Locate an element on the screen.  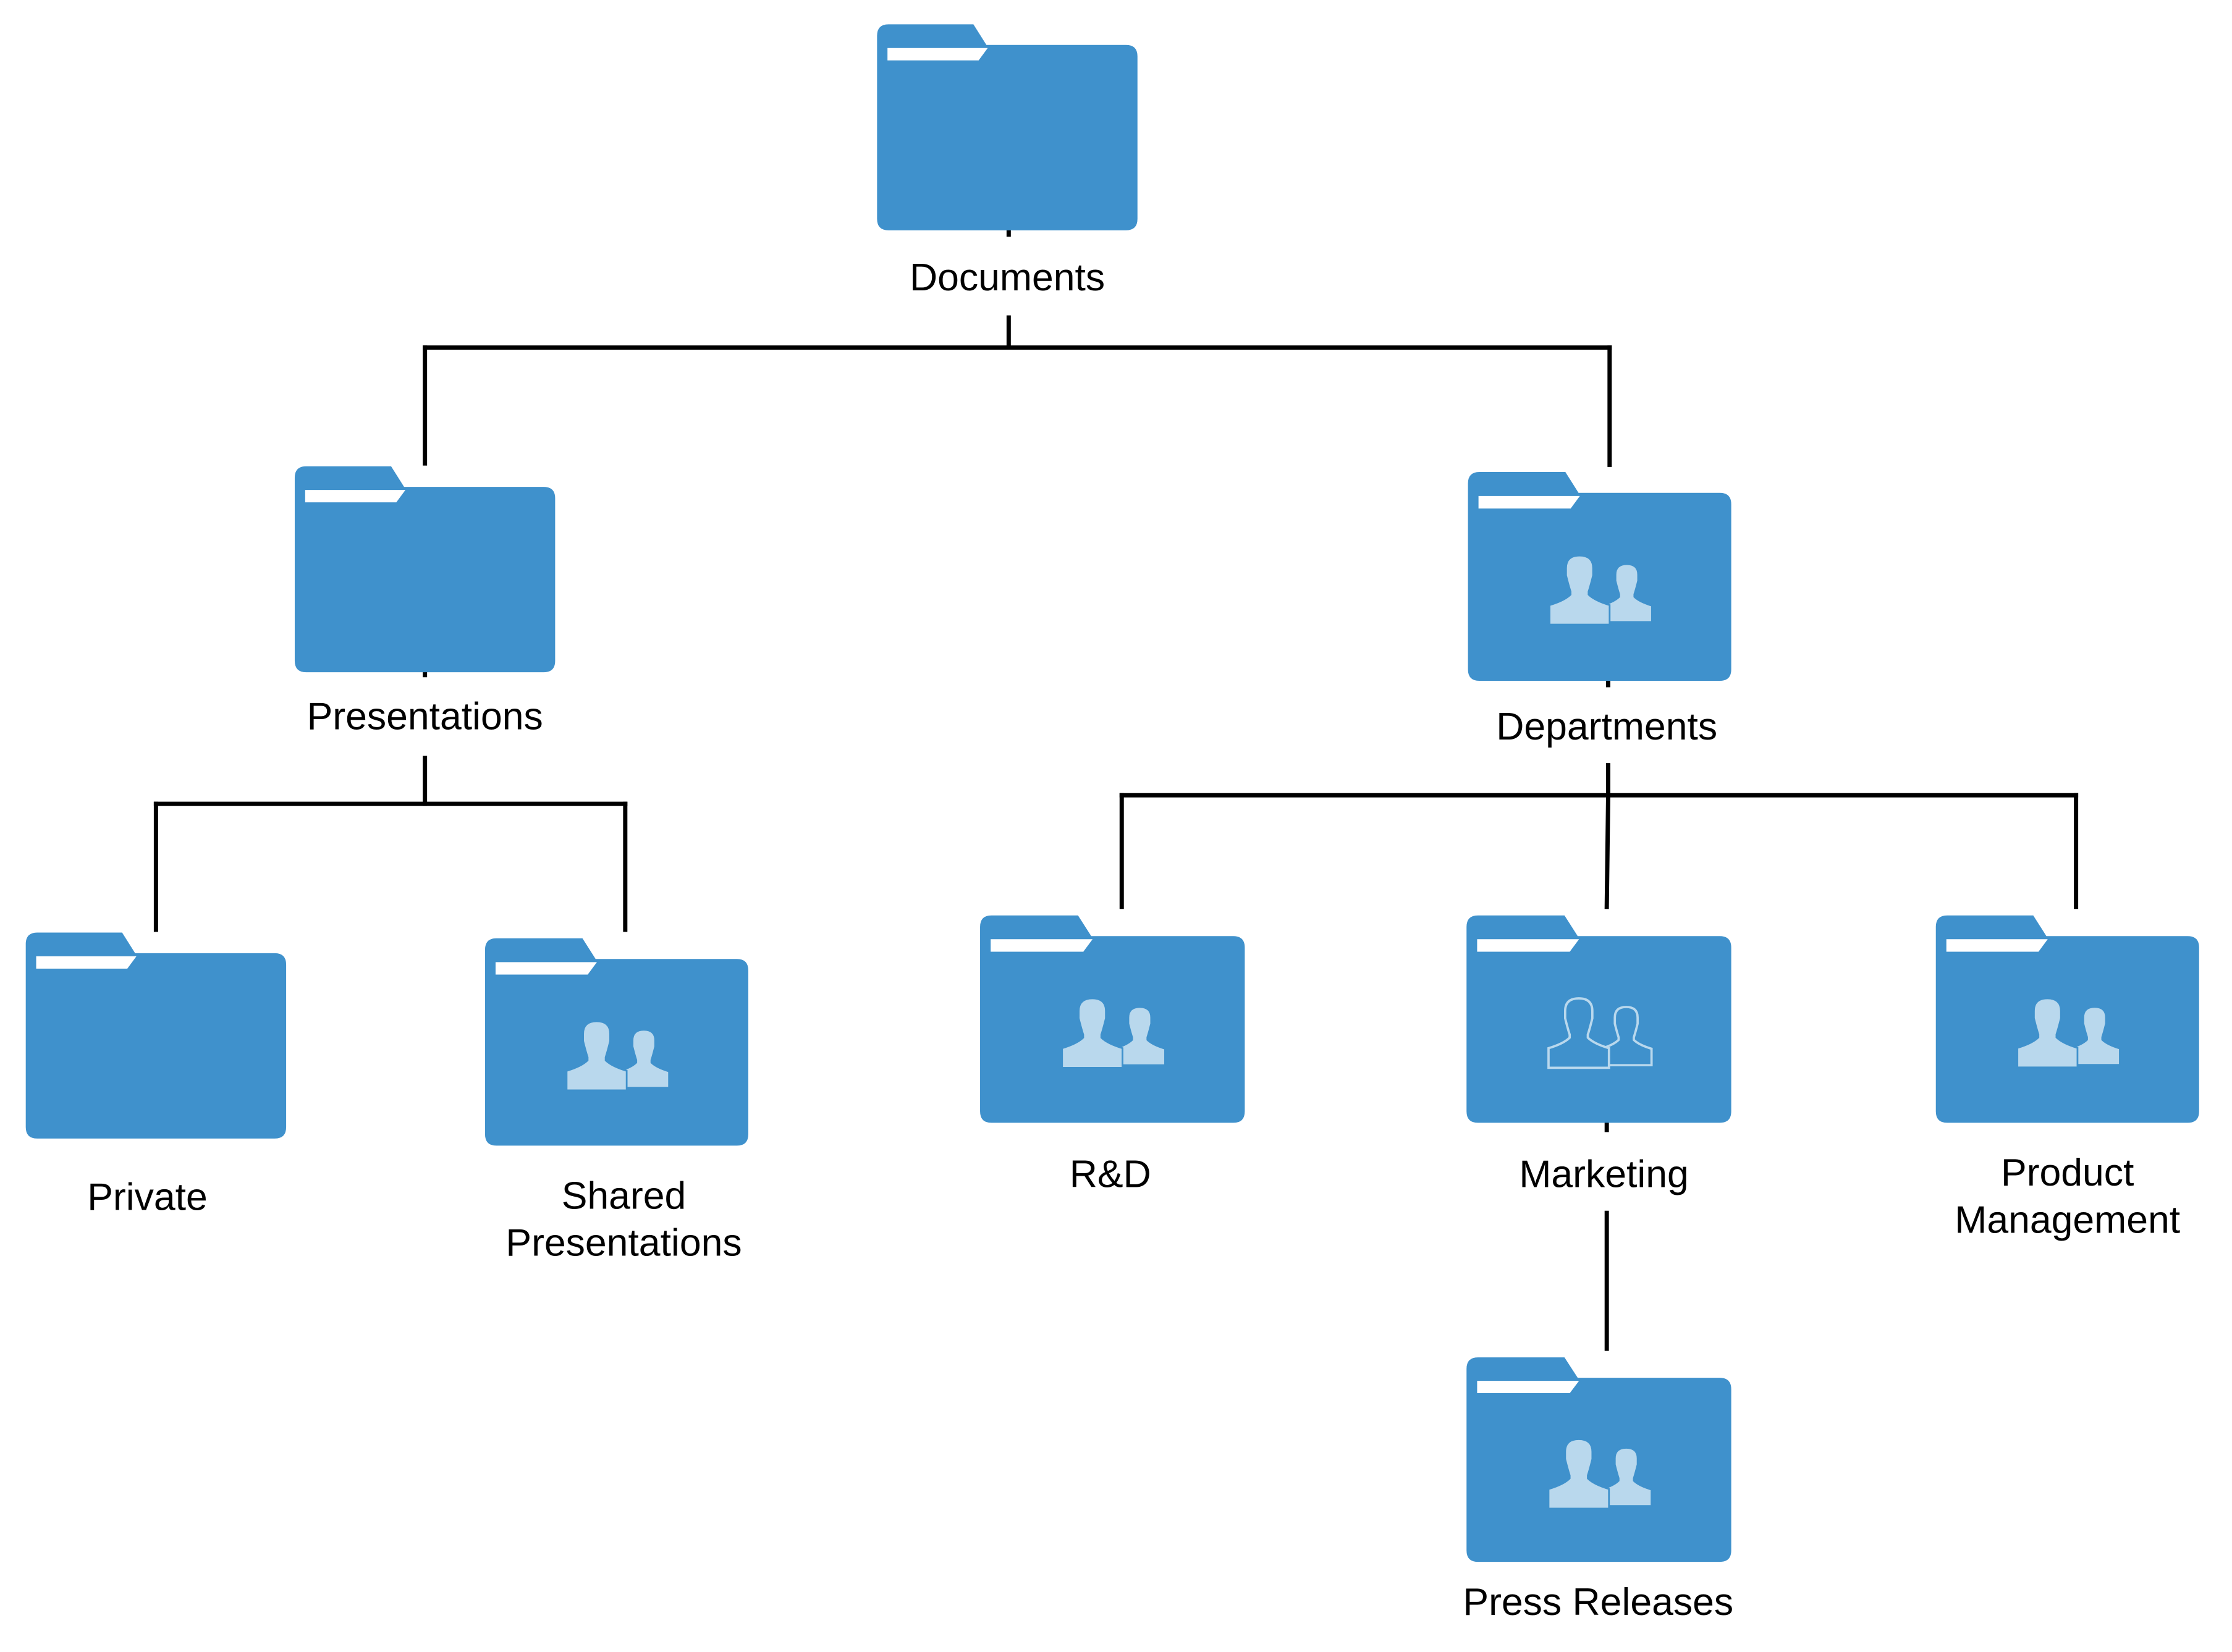
folder-label-line: Product is located at coordinates (2067, 1172).